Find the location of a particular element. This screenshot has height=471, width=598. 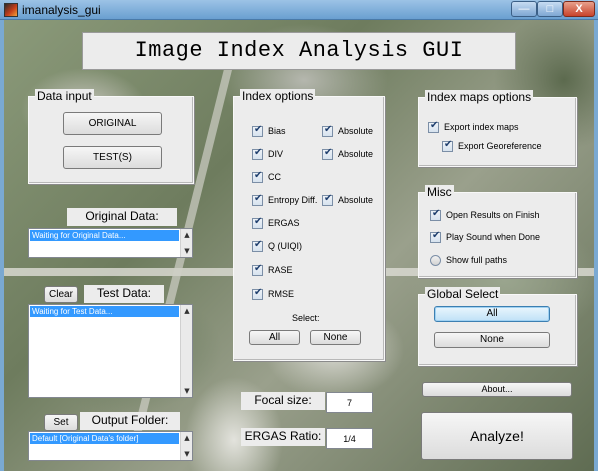

export-georeference-checkbox: Export Georeference is located at coordinates (492, 146).